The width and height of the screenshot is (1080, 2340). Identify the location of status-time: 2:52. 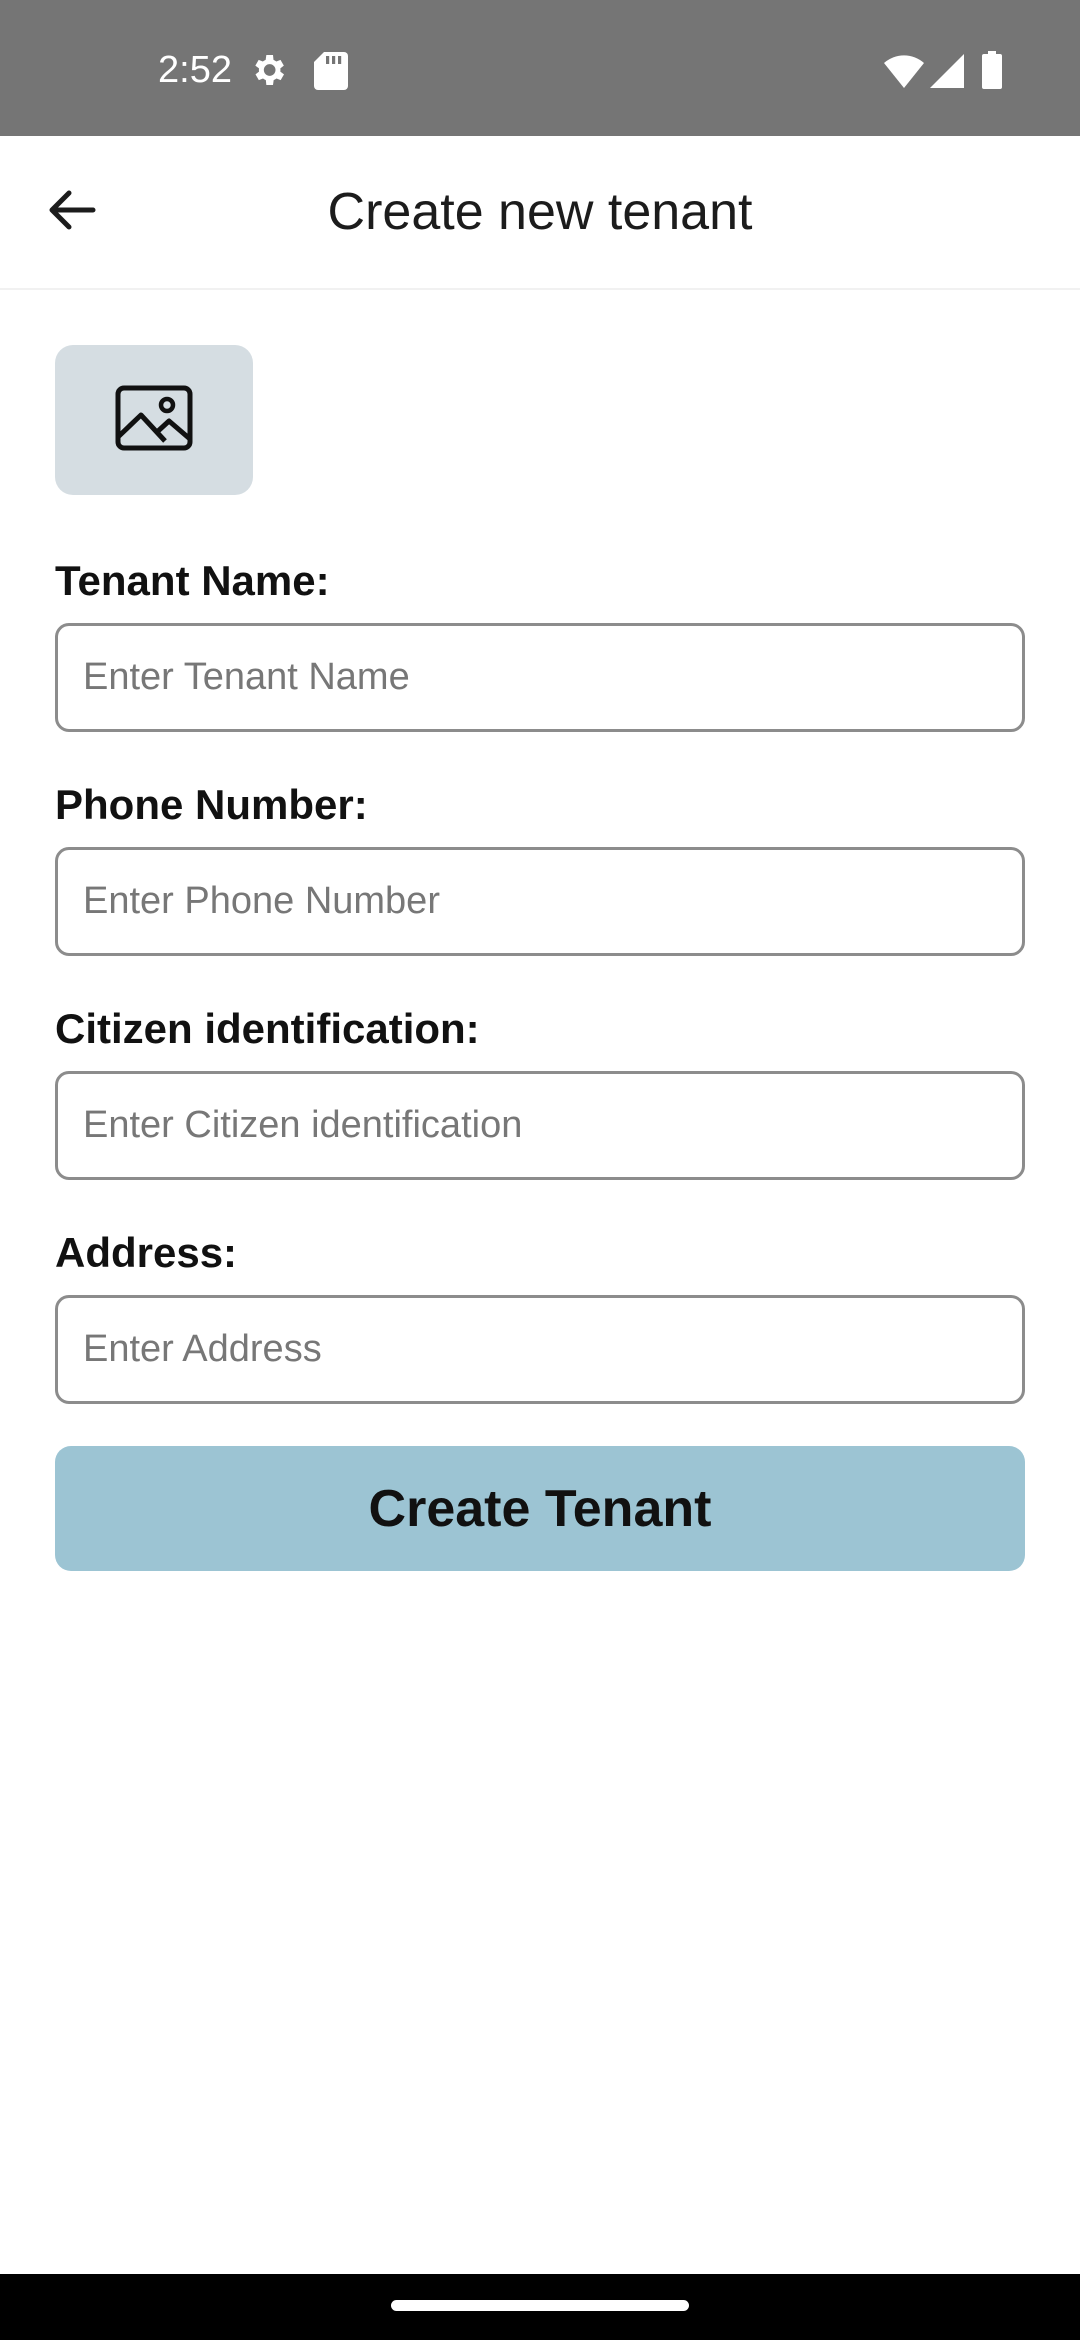
(195, 70).